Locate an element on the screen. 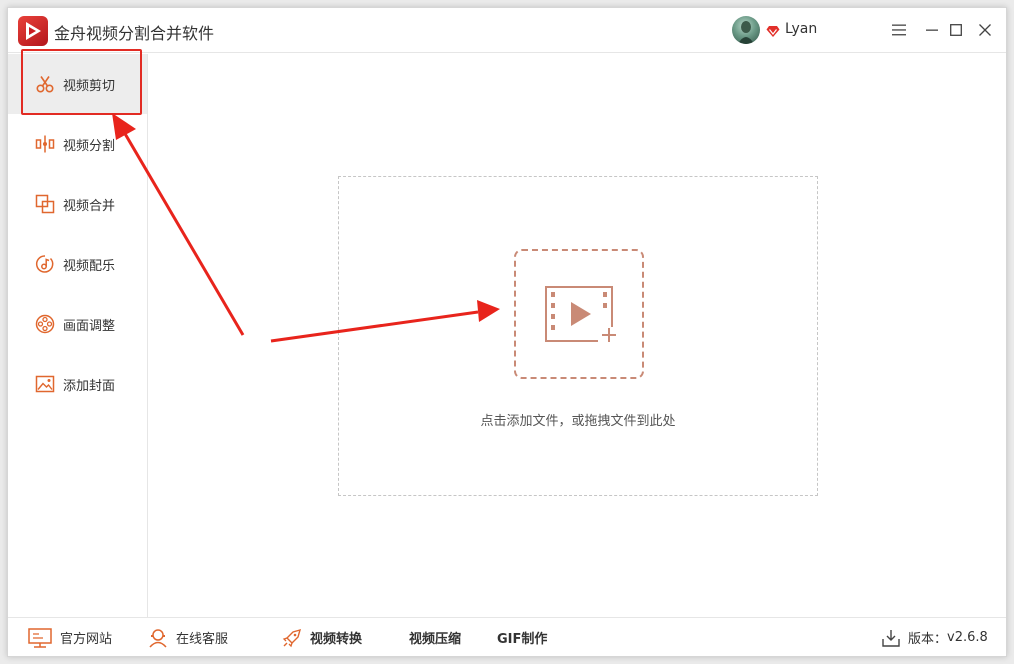 The image size is (1014, 664). sidebar-item-video-split: 视频分割 is located at coordinates (77, 144).